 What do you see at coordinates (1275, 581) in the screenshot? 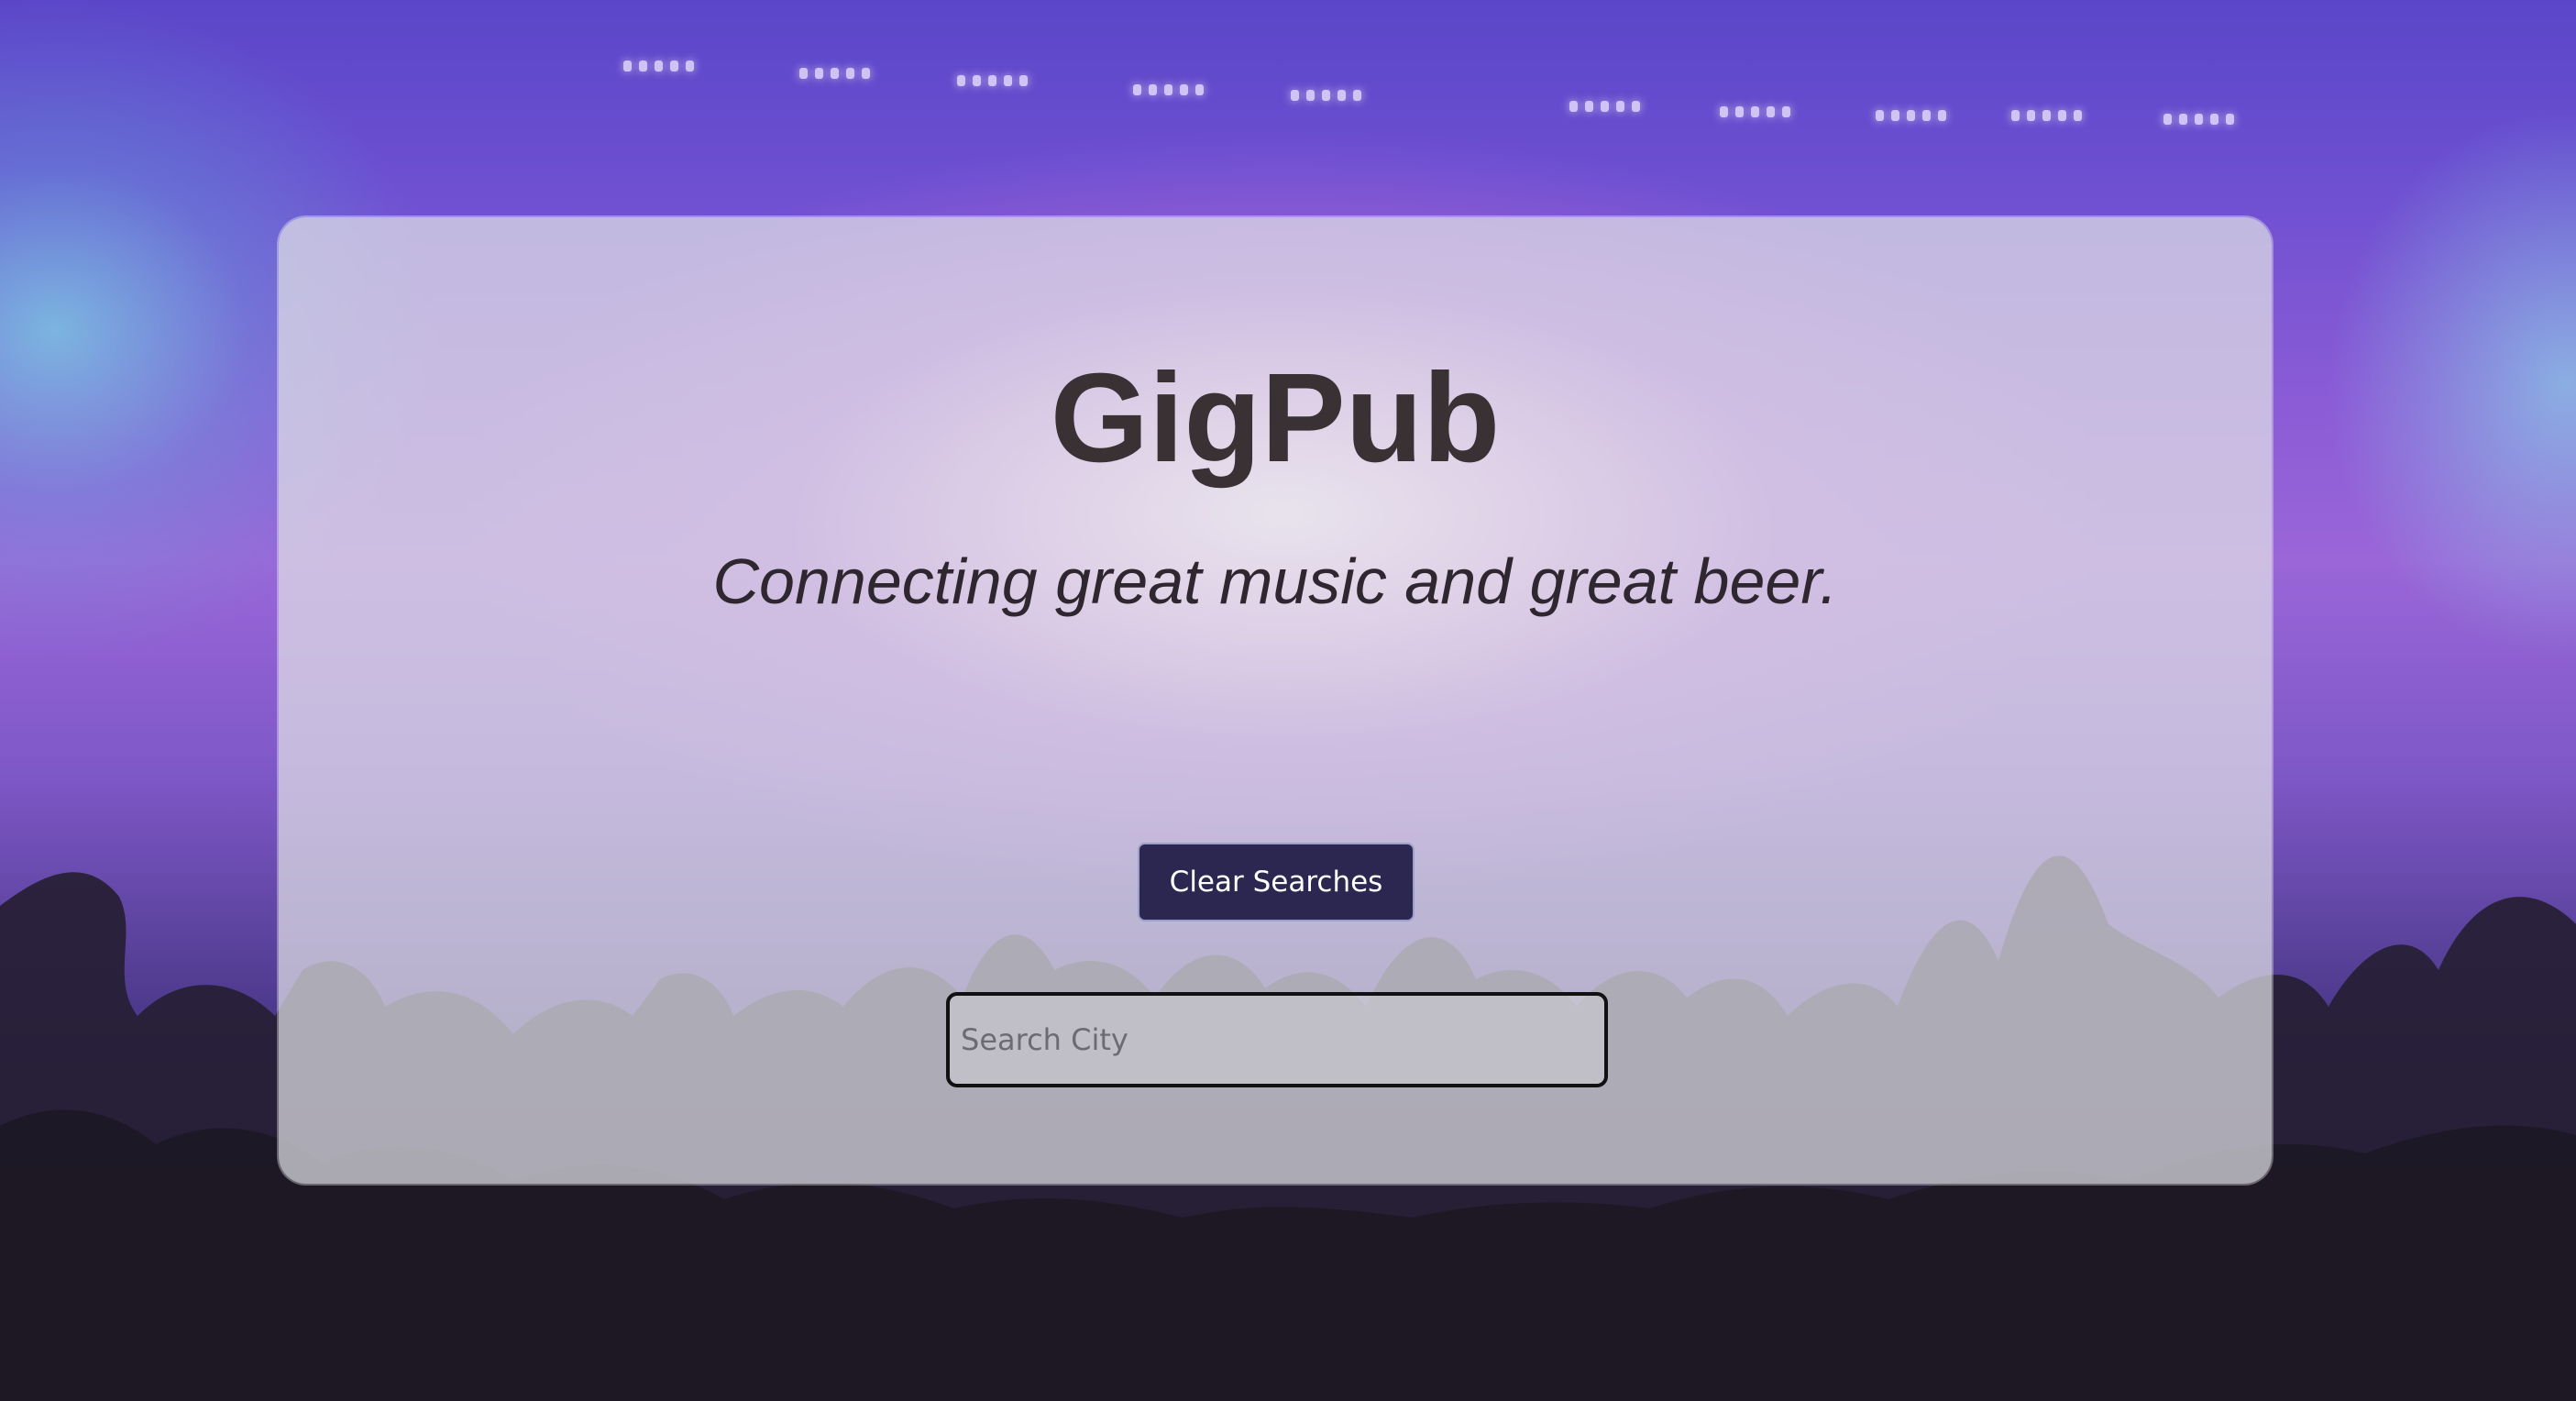
I see `app-tagline: Connecting great music and great beer.` at bounding box center [1275, 581].